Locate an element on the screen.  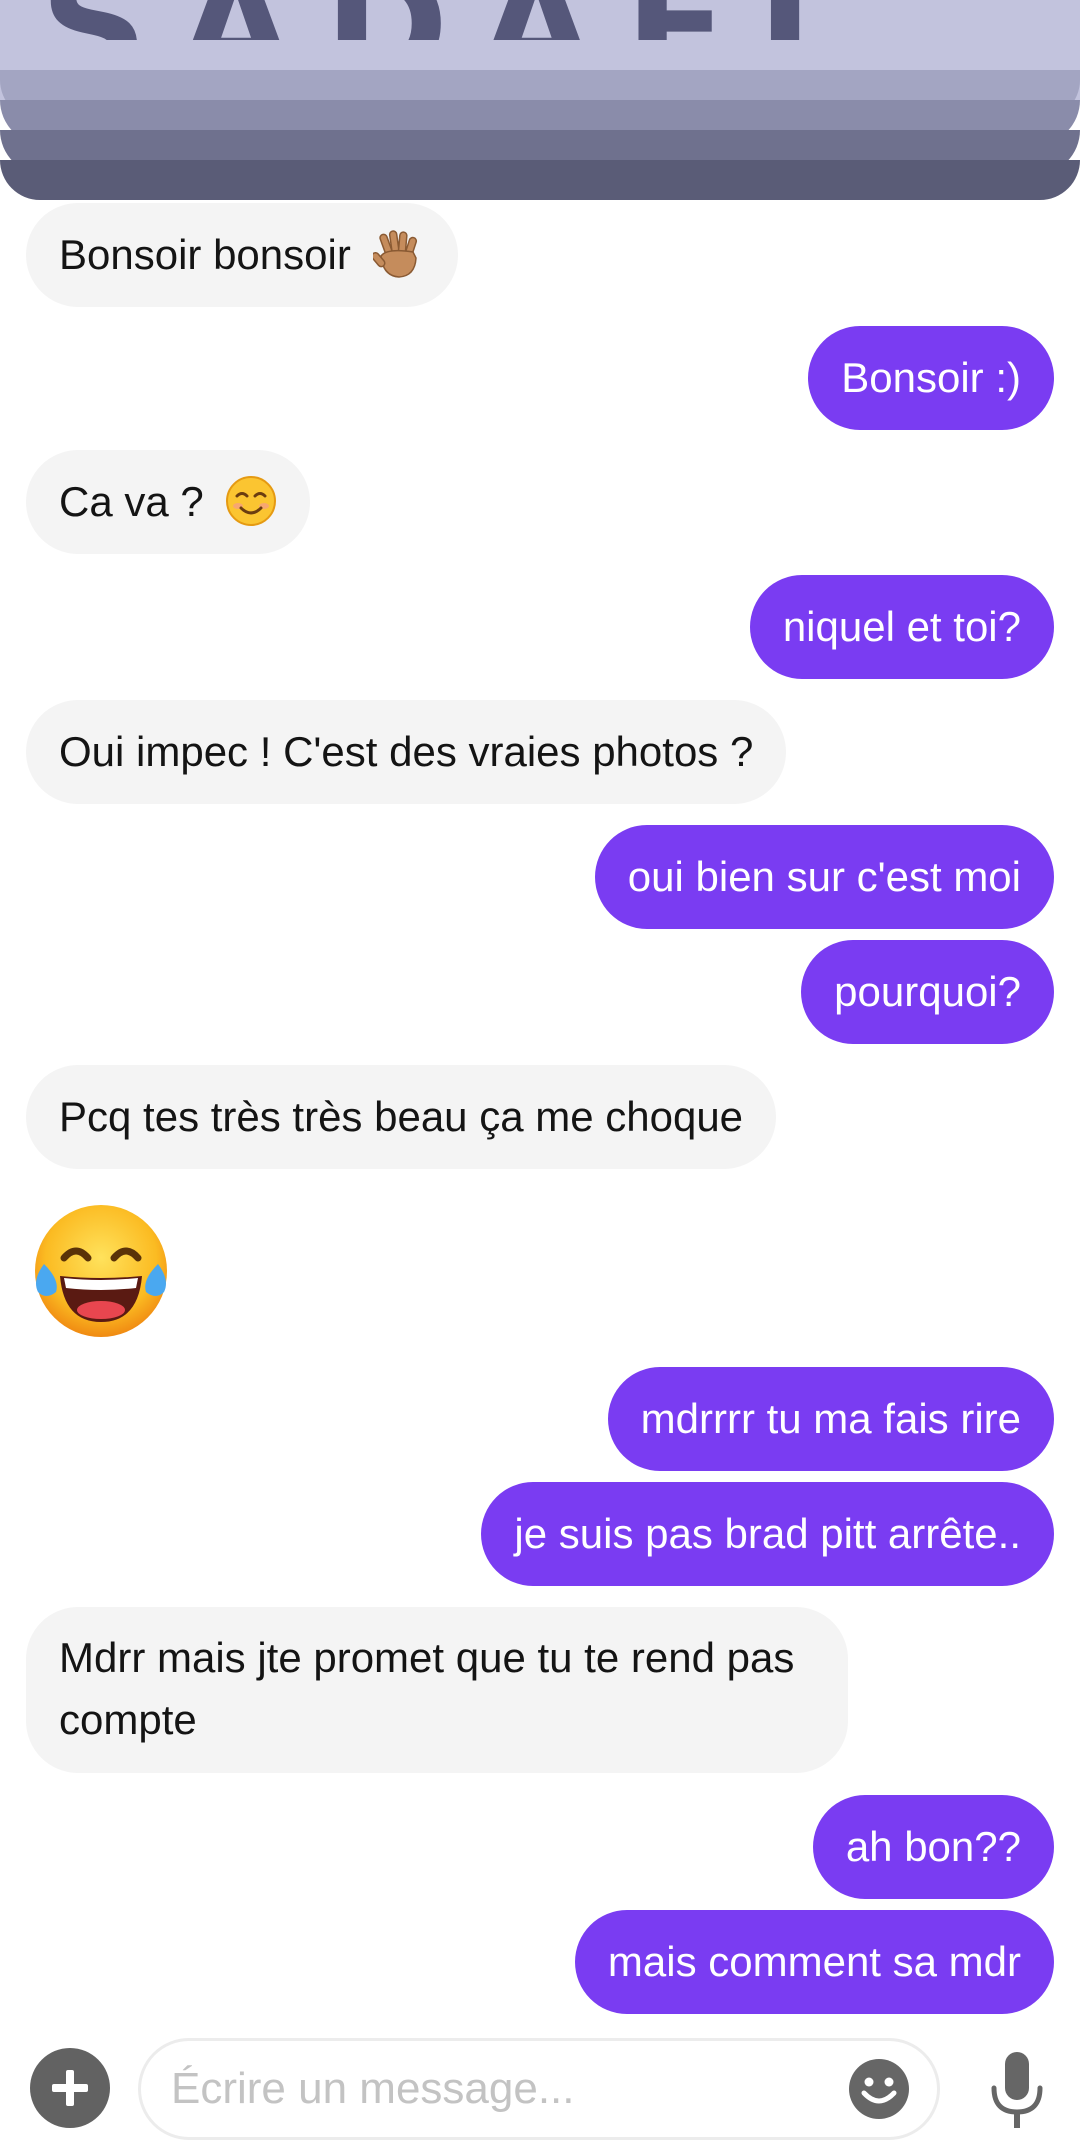
message-outgoing: Bonsoir :) is located at coordinates (931, 378).